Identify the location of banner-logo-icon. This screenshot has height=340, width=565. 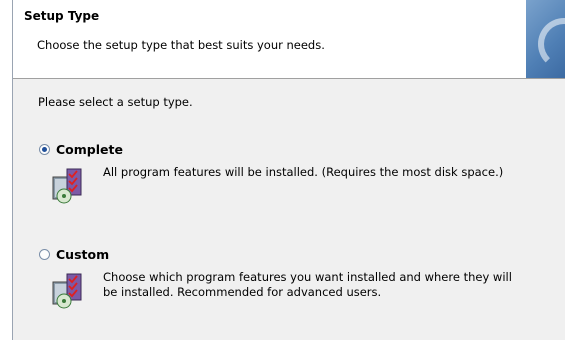
(545, 39).